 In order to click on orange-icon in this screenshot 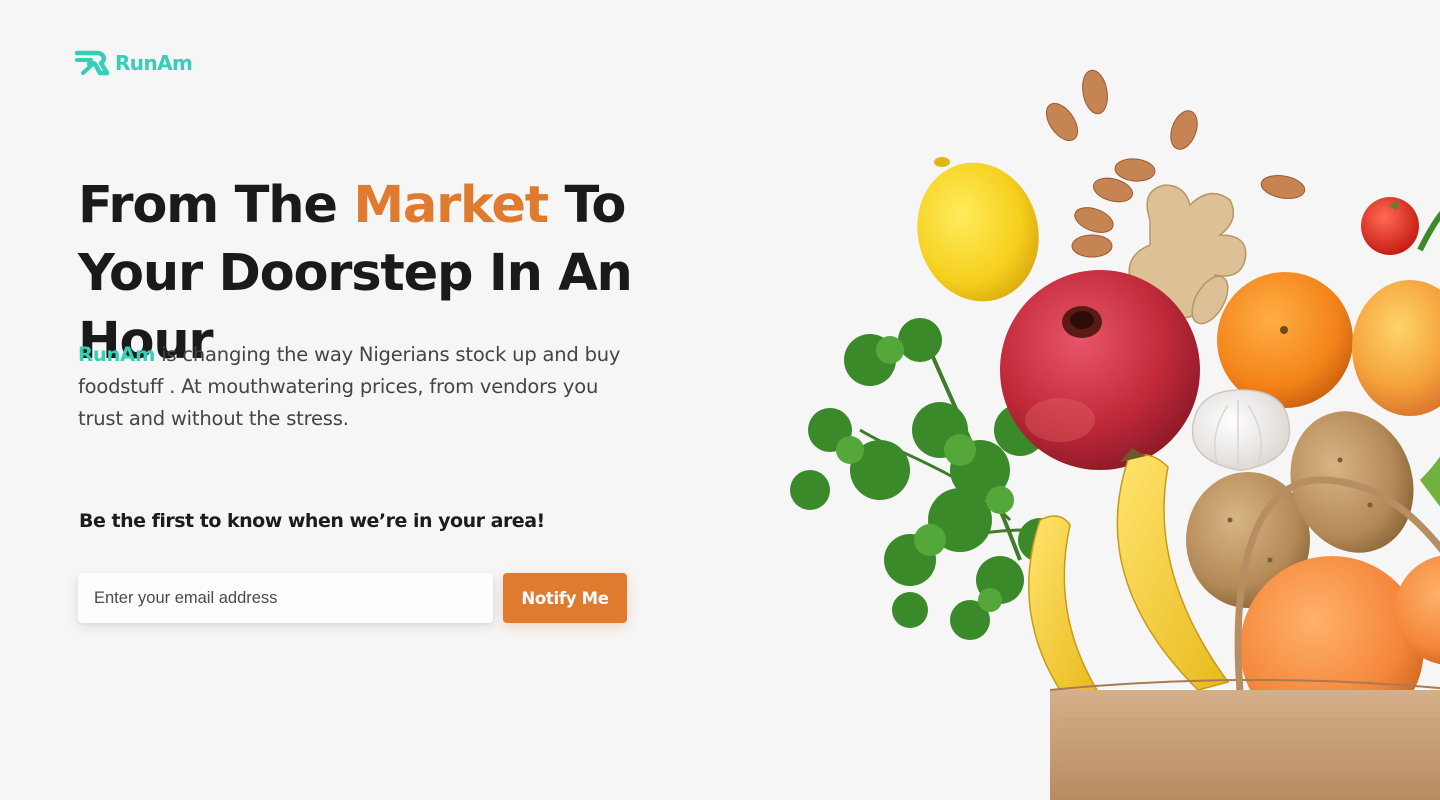, I will do `click(1285, 340)`.